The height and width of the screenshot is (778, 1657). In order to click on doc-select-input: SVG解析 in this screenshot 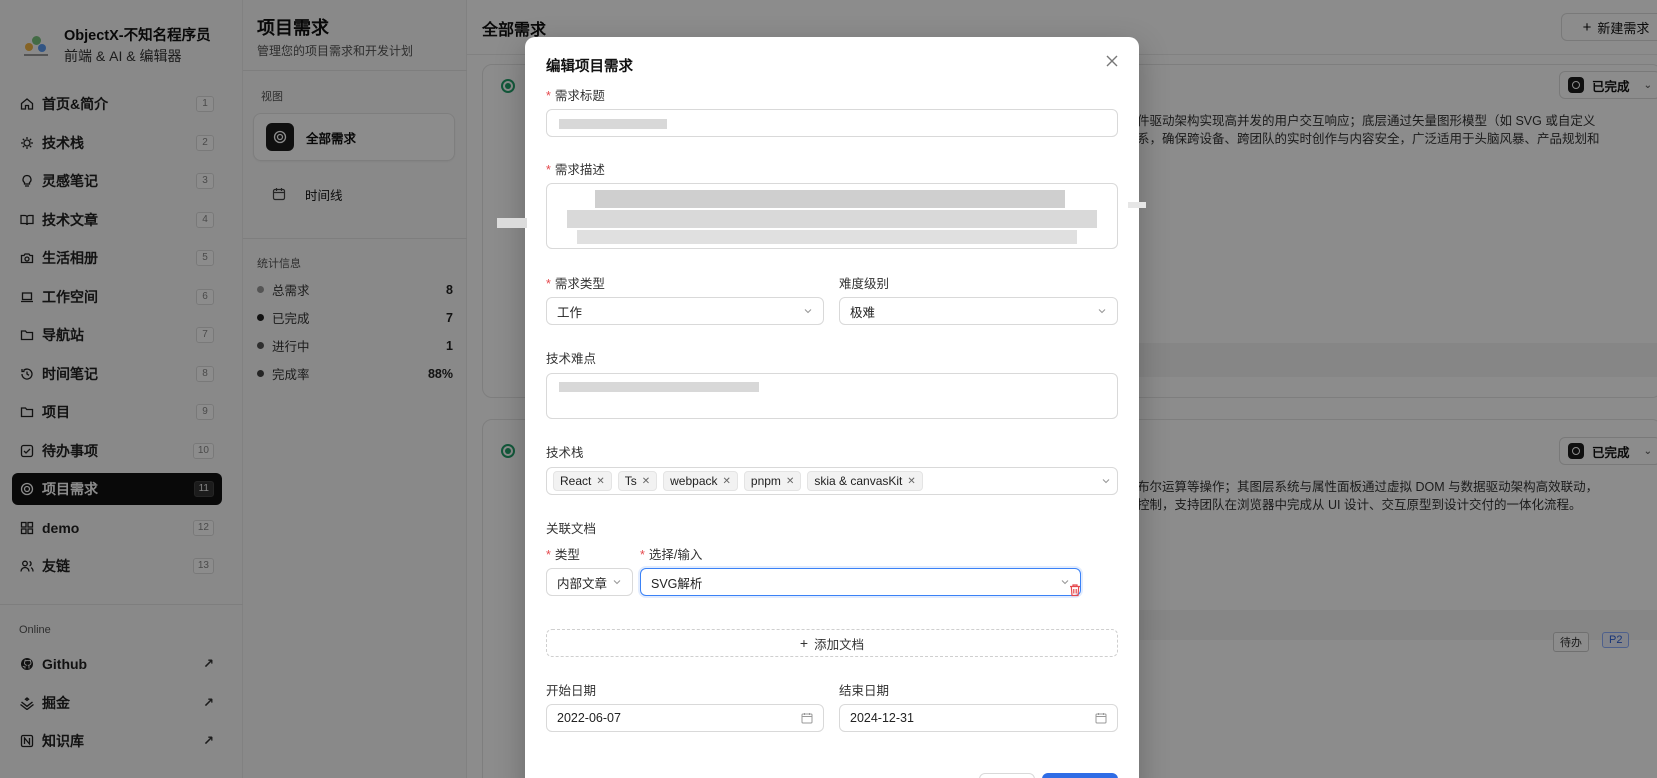, I will do `click(860, 582)`.